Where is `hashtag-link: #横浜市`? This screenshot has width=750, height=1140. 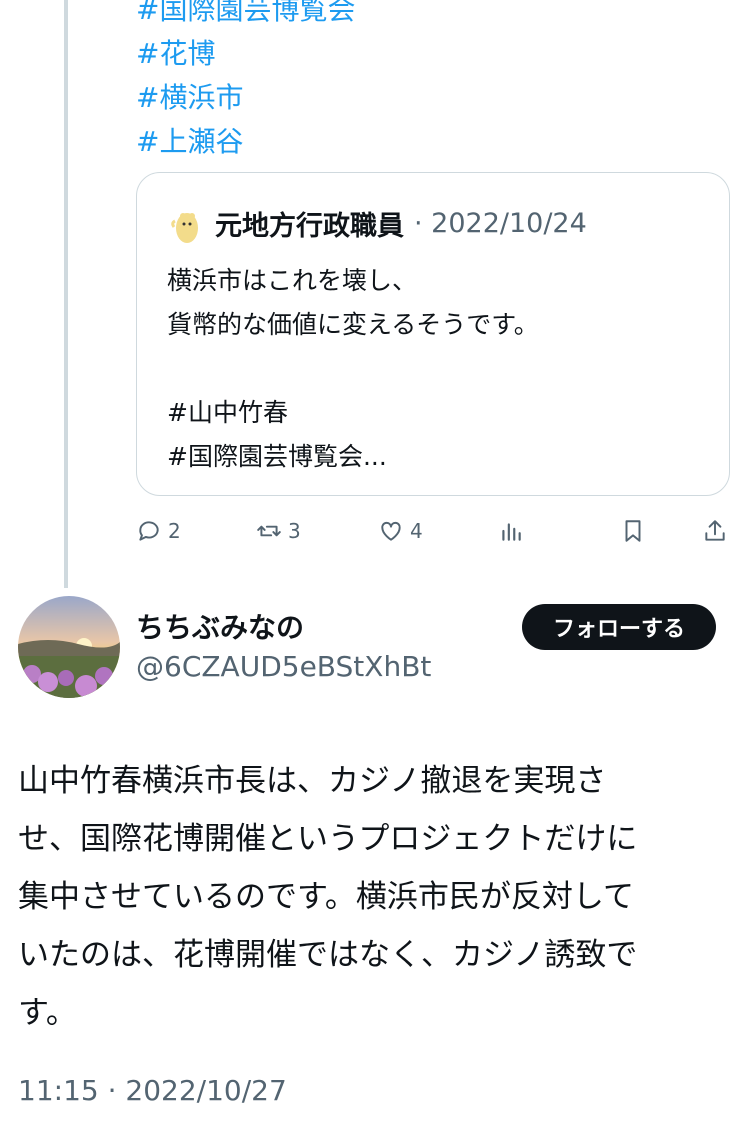
hashtag-link: #横浜市 is located at coordinates (245, 98).